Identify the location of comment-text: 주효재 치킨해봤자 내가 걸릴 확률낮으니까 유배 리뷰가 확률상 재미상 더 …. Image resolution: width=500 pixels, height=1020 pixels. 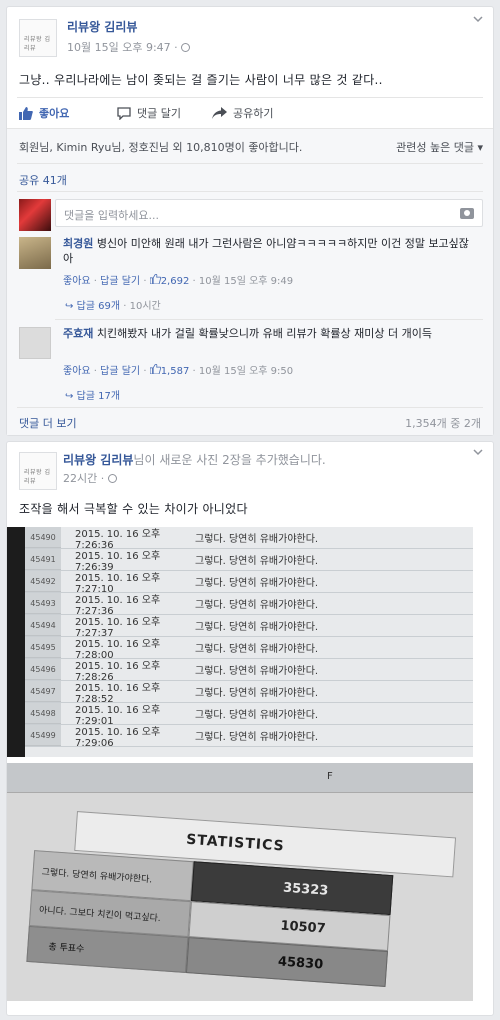
(247, 333).